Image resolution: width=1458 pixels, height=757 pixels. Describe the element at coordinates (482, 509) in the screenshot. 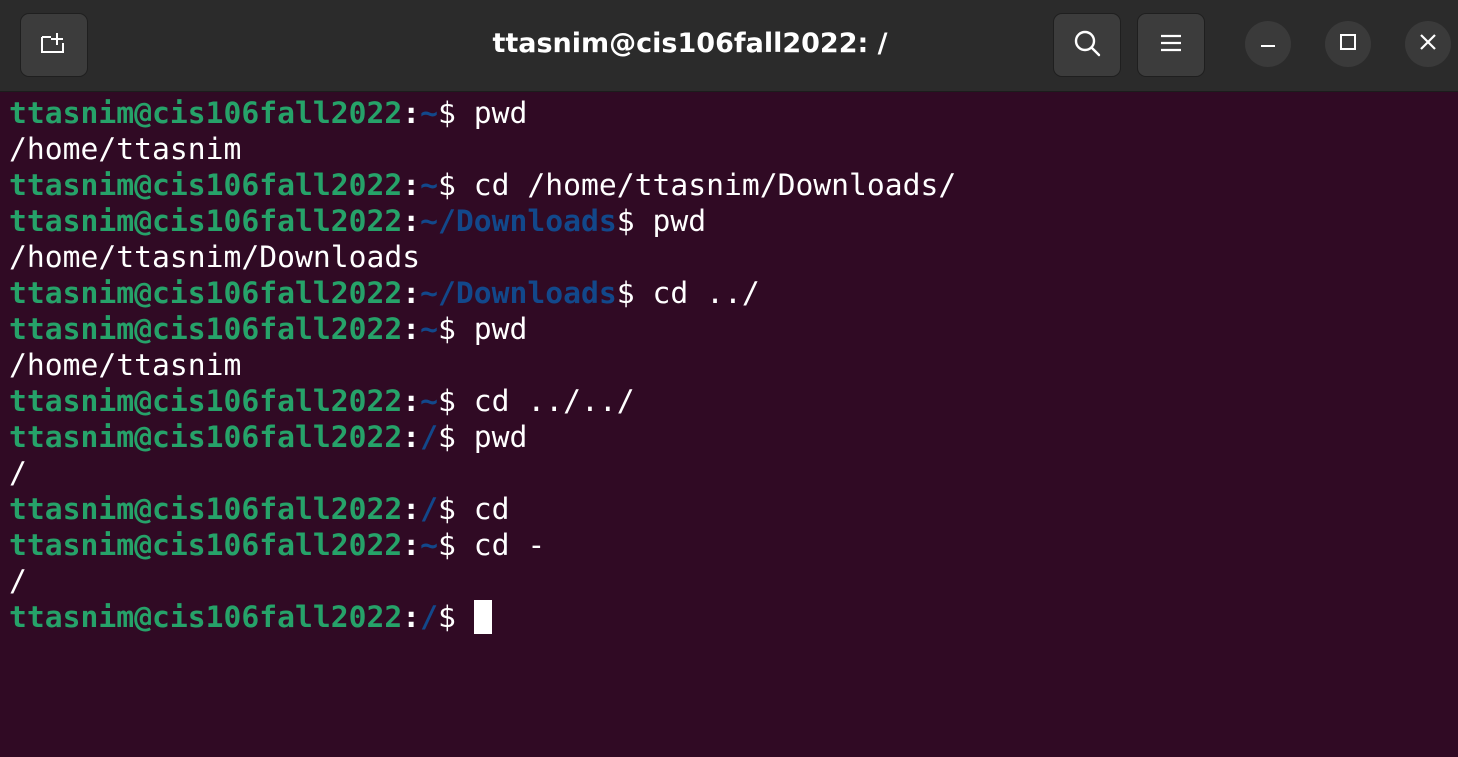

I see `command-text: cd` at that location.